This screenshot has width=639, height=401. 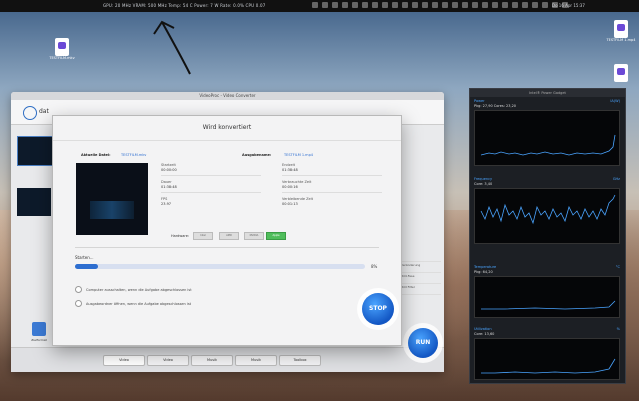 I want to click on hardware-option: NVIDIA, so click(x=254, y=236).